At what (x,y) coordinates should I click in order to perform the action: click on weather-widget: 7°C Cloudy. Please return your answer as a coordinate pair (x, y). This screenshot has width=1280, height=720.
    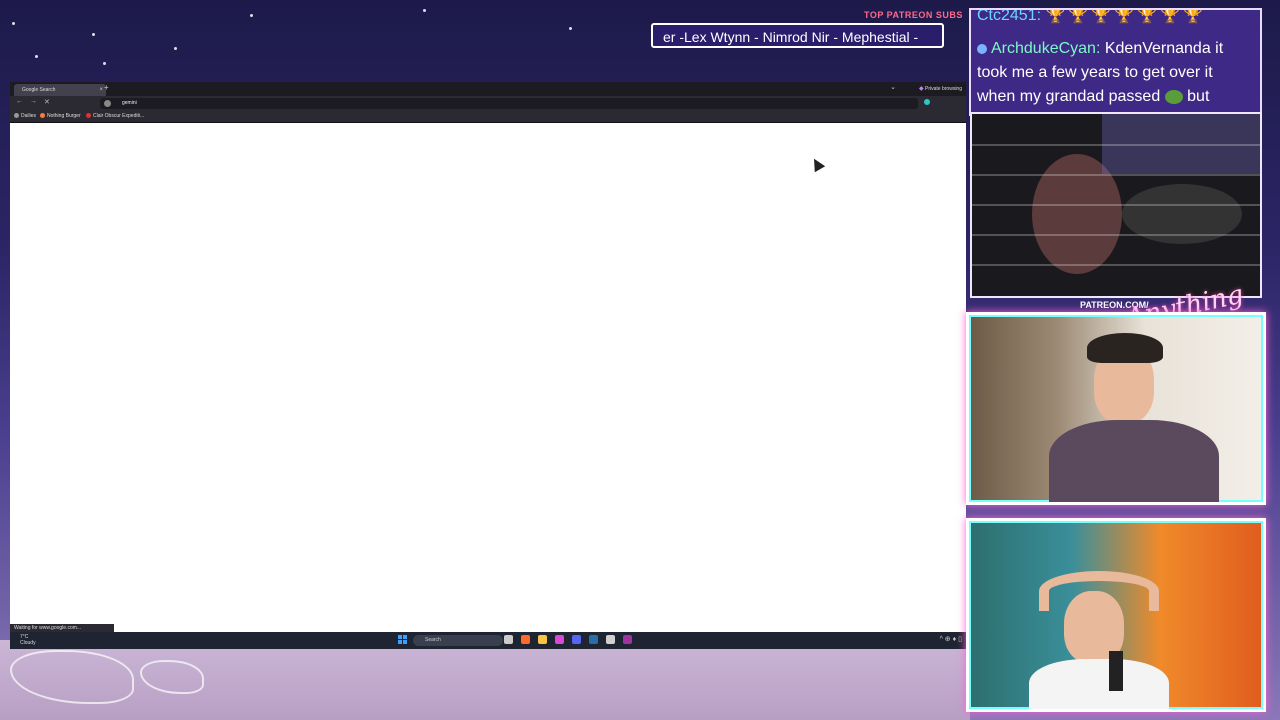
    Looking at the image, I should click on (28, 640).